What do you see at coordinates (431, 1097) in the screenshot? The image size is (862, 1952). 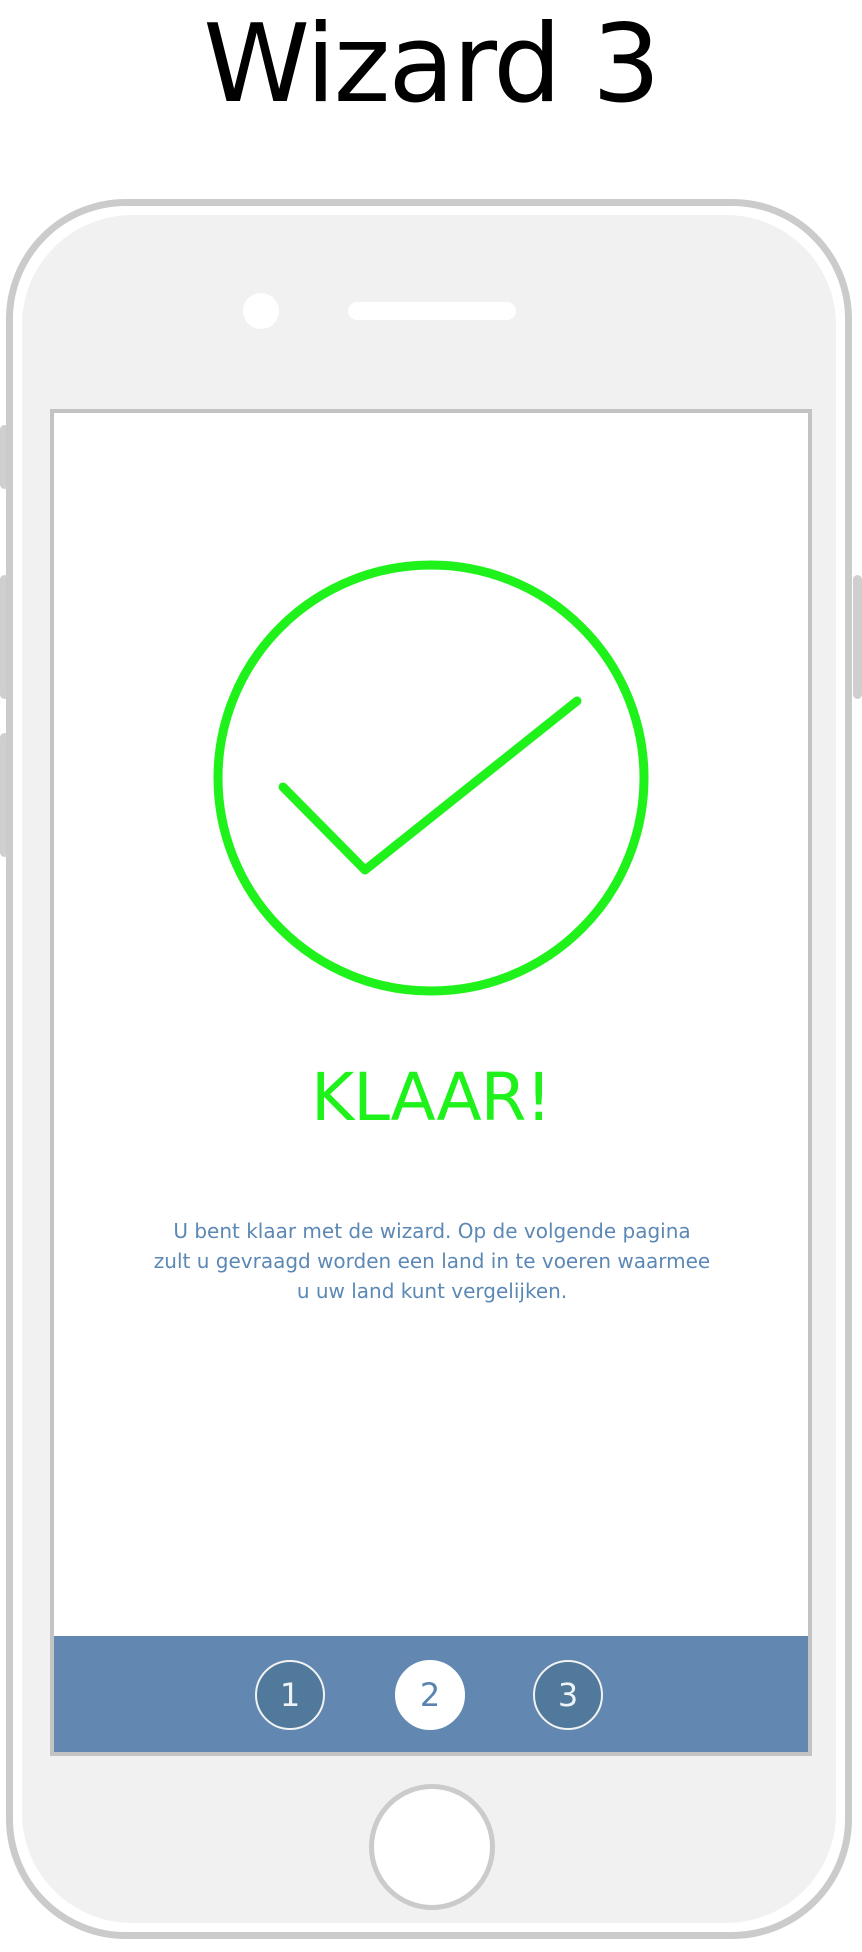 I see `done-heading: KLAAR!` at bounding box center [431, 1097].